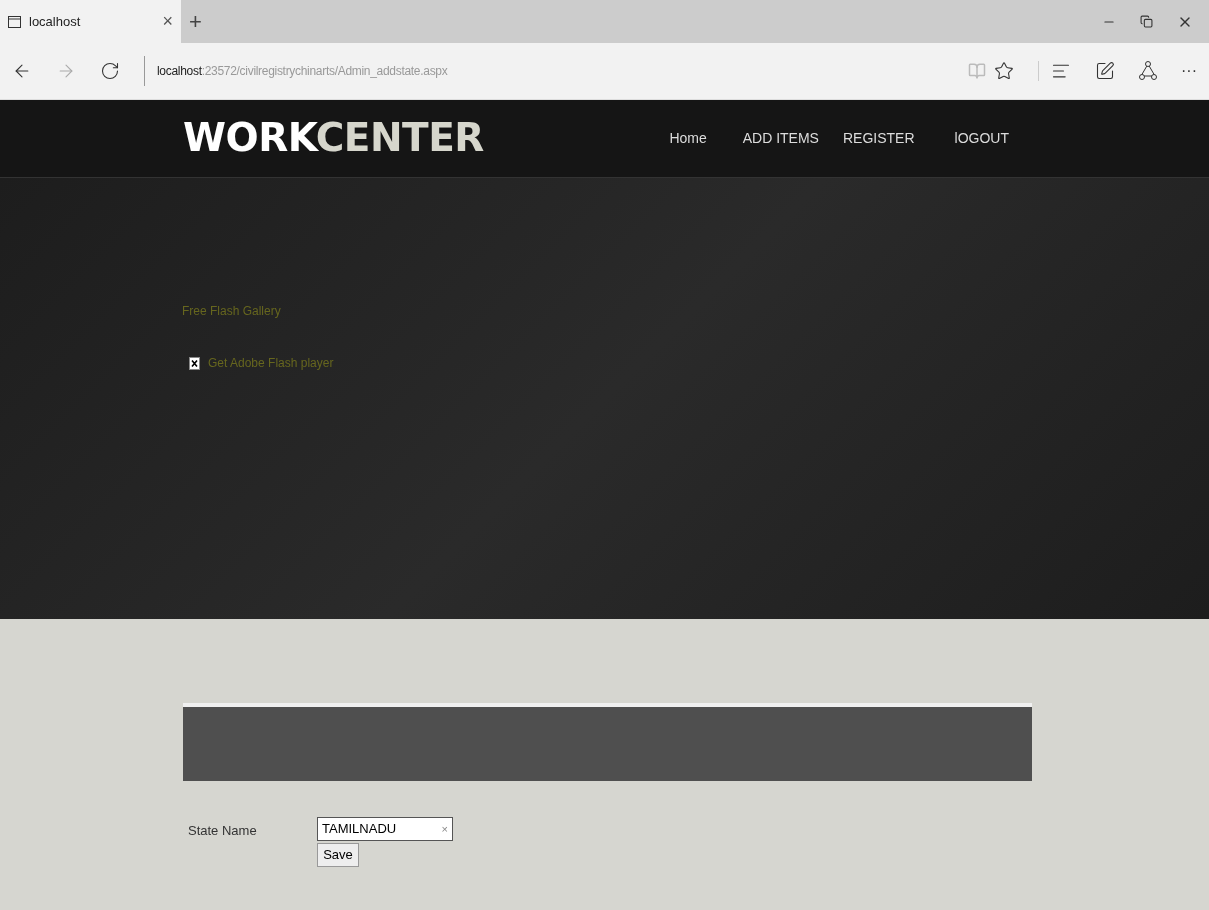 The width and height of the screenshot is (1209, 910). Describe the element at coordinates (231, 311) in the screenshot. I see `gallery-text: Free Flash Gallery` at that location.